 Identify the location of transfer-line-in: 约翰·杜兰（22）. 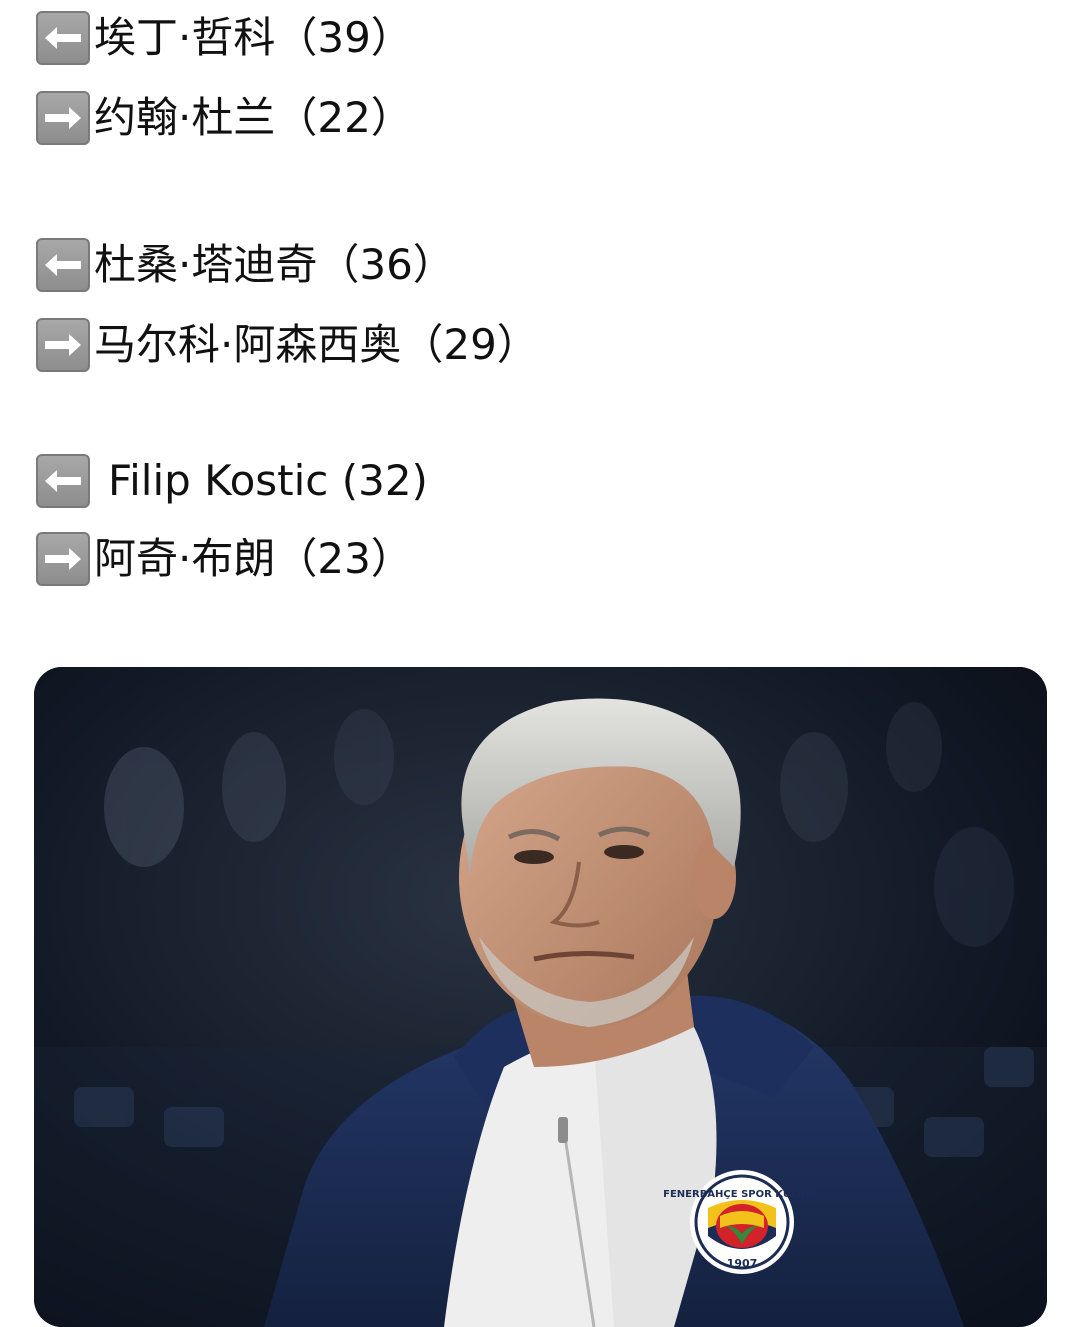
(224, 118).